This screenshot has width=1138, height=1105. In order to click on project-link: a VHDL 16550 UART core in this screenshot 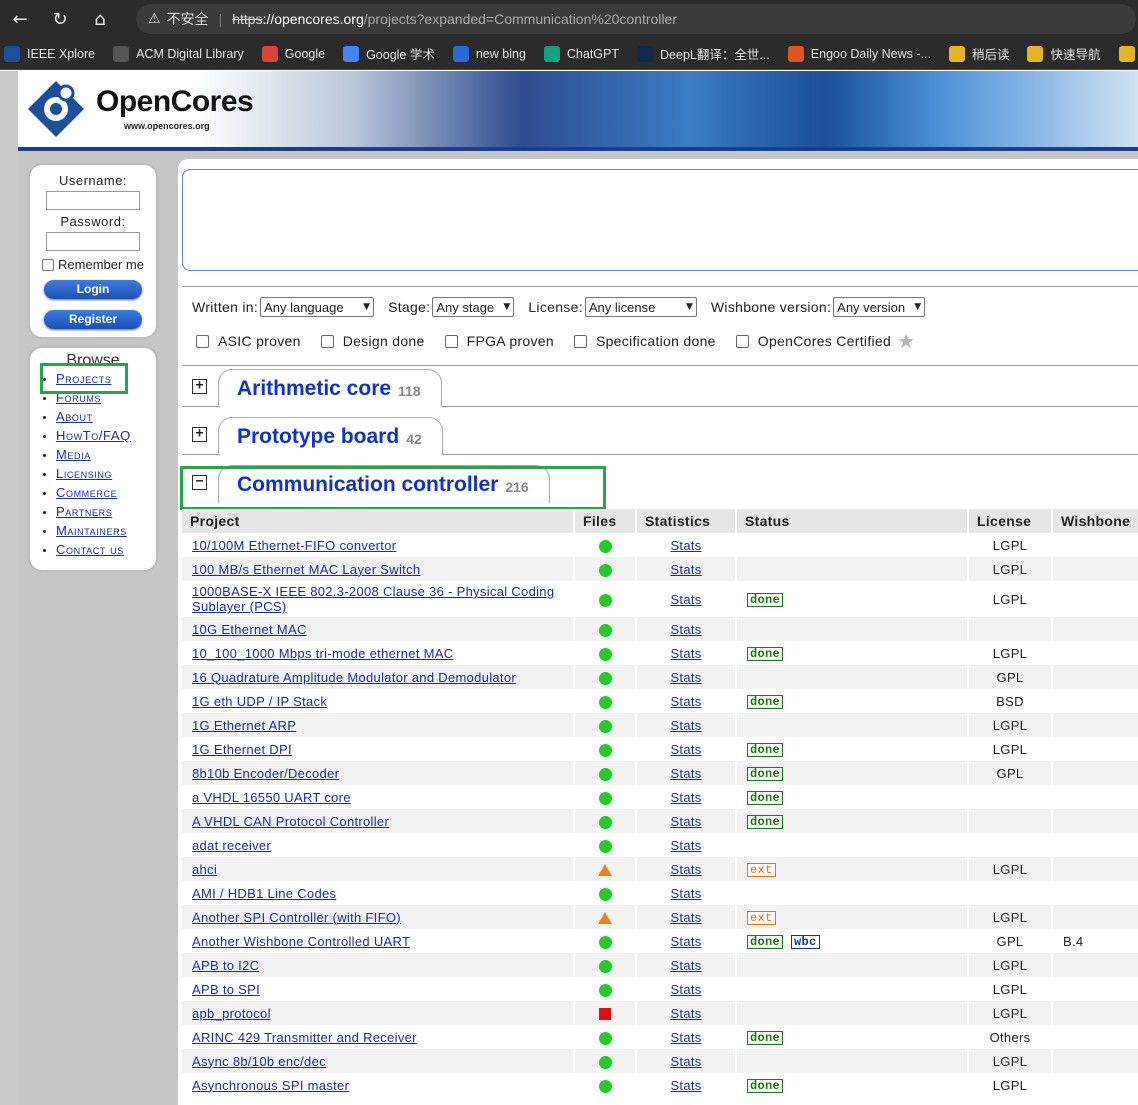, I will do `click(271, 797)`.